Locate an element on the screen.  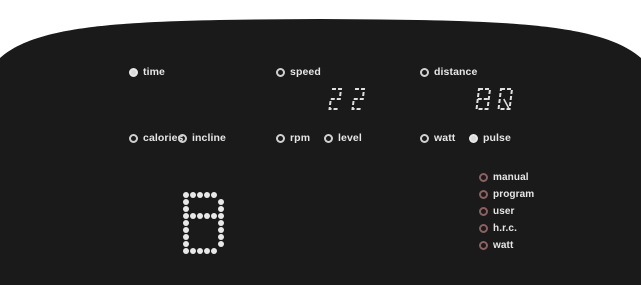
indicator-rpm: rpm is located at coordinates (293, 138).